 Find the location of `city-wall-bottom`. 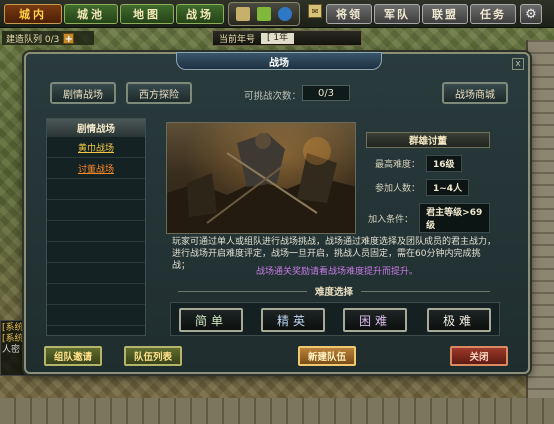

city-wall-bottom is located at coordinates (277, 411).